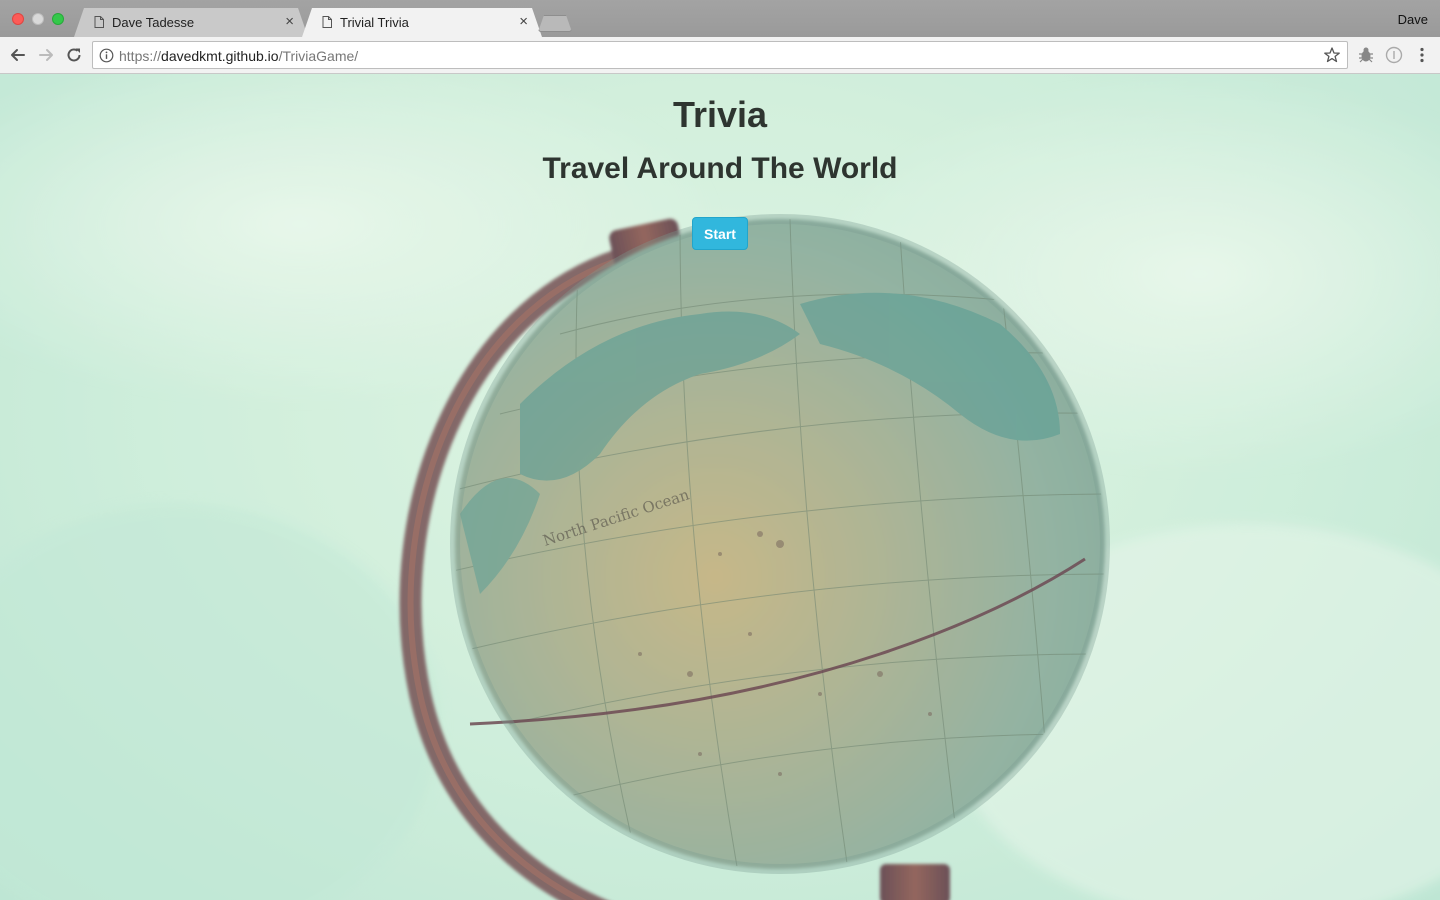 This screenshot has height=900, width=1440. What do you see at coordinates (46, 55) in the screenshot?
I see `forward-arrow-icon` at bounding box center [46, 55].